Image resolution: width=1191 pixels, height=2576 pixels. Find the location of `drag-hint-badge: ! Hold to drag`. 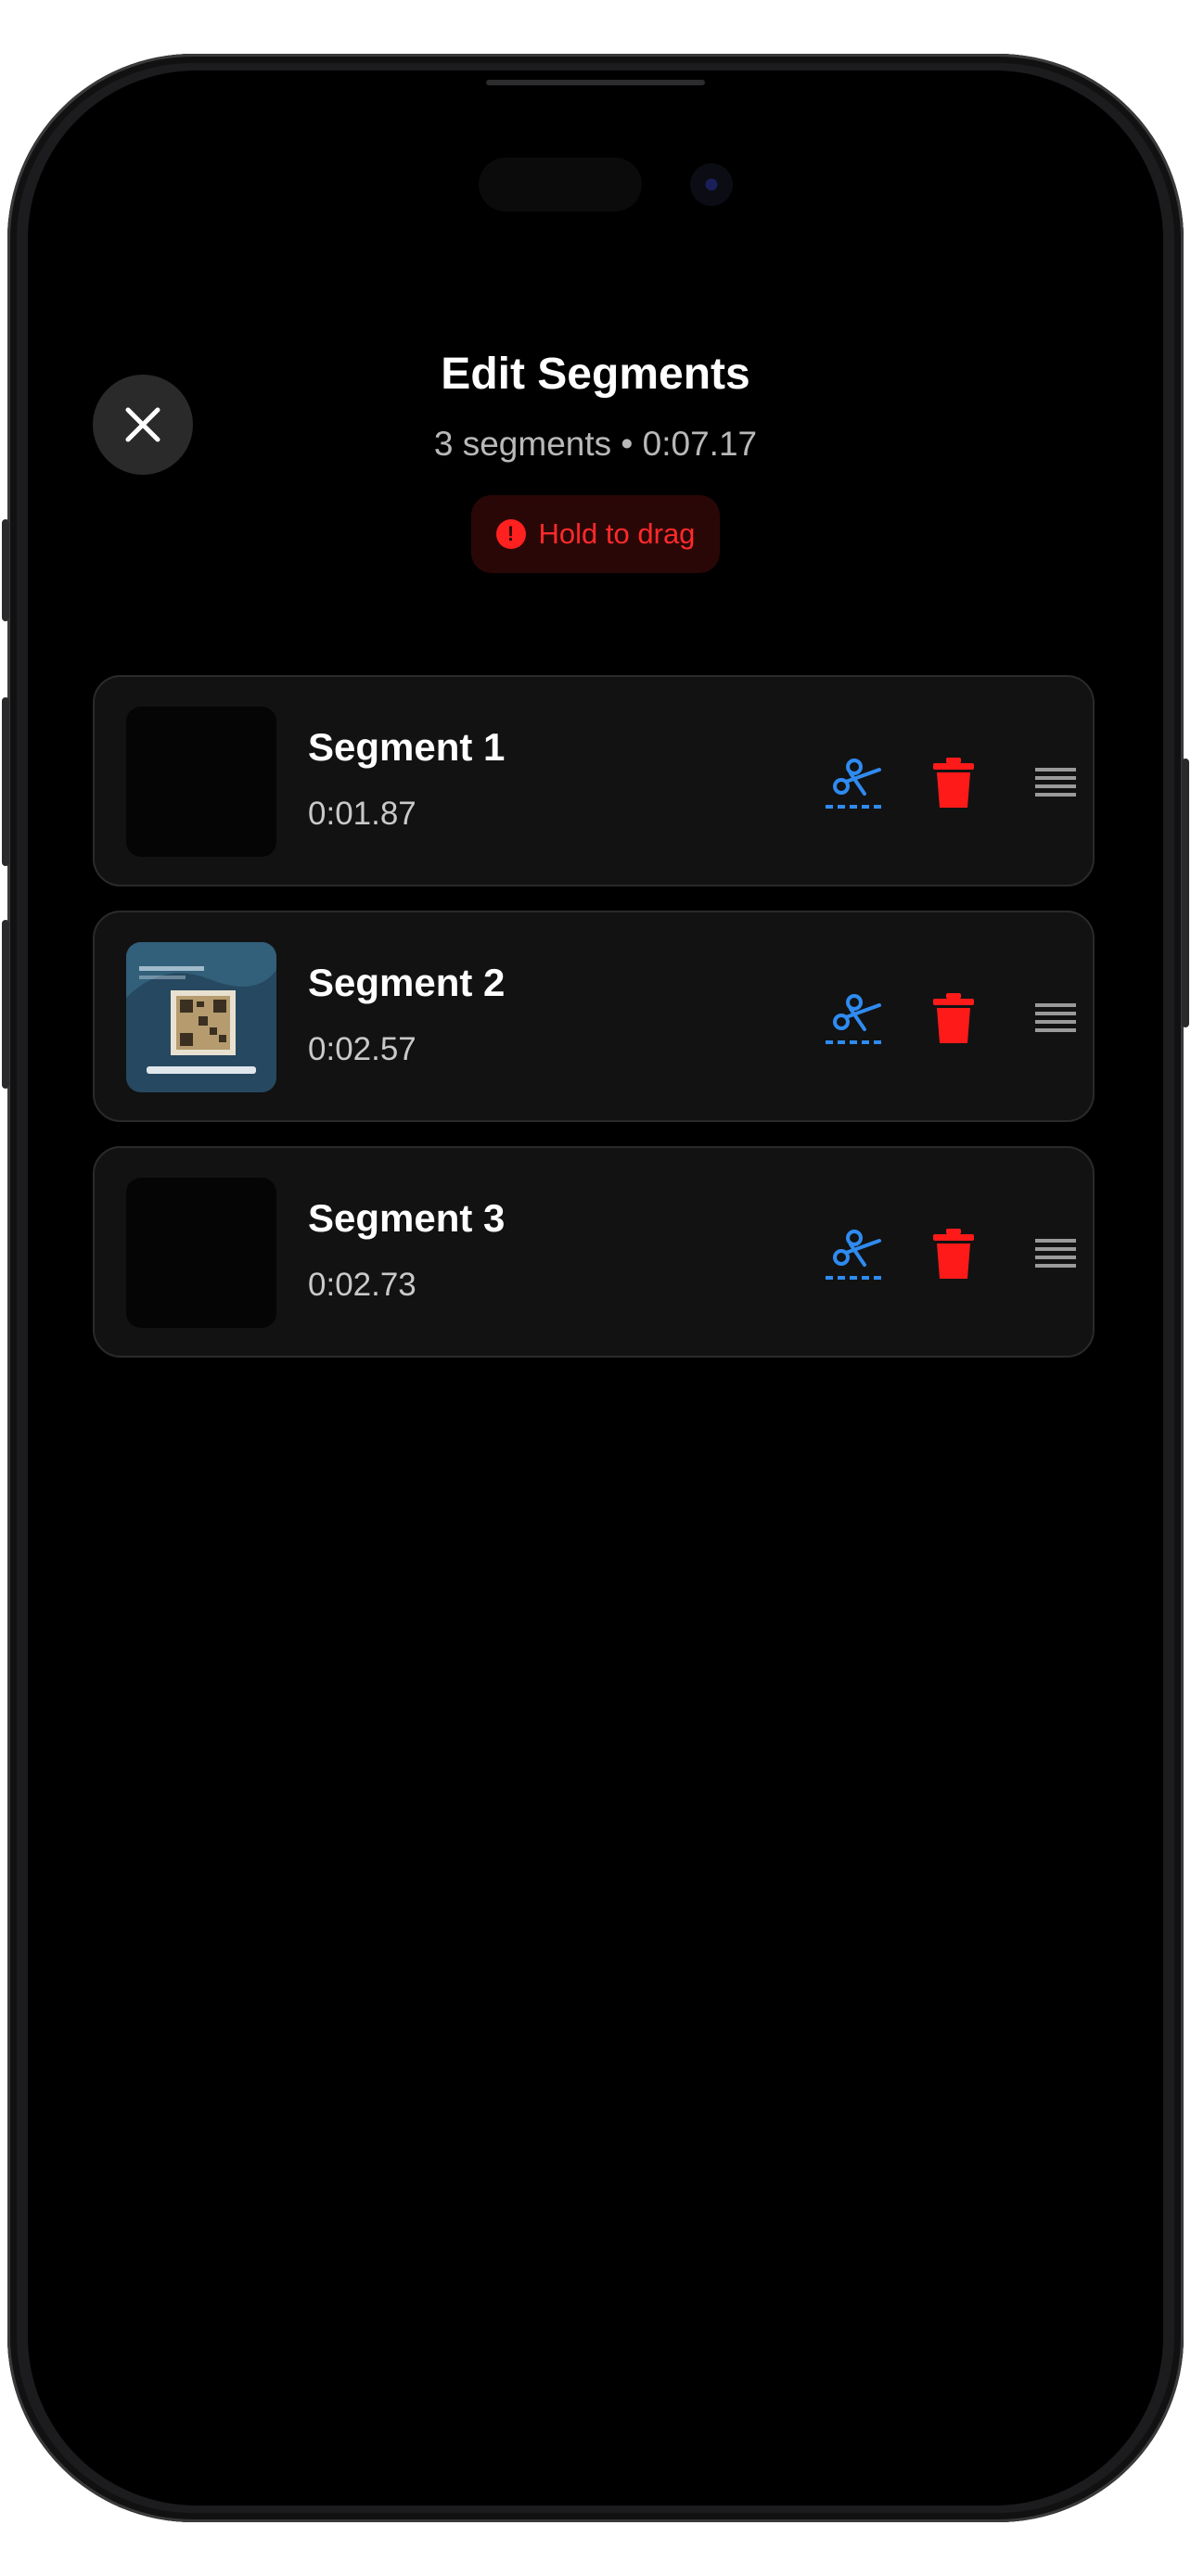

drag-hint-badge: ! Hold to drag is located at coordinates (595, 534).